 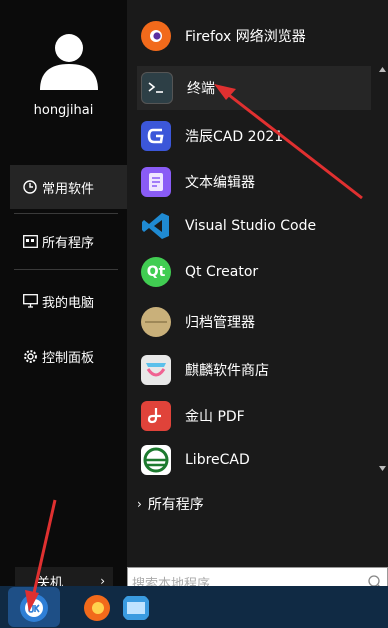 I want to click on clock-icon, so click(x=30, y=187).